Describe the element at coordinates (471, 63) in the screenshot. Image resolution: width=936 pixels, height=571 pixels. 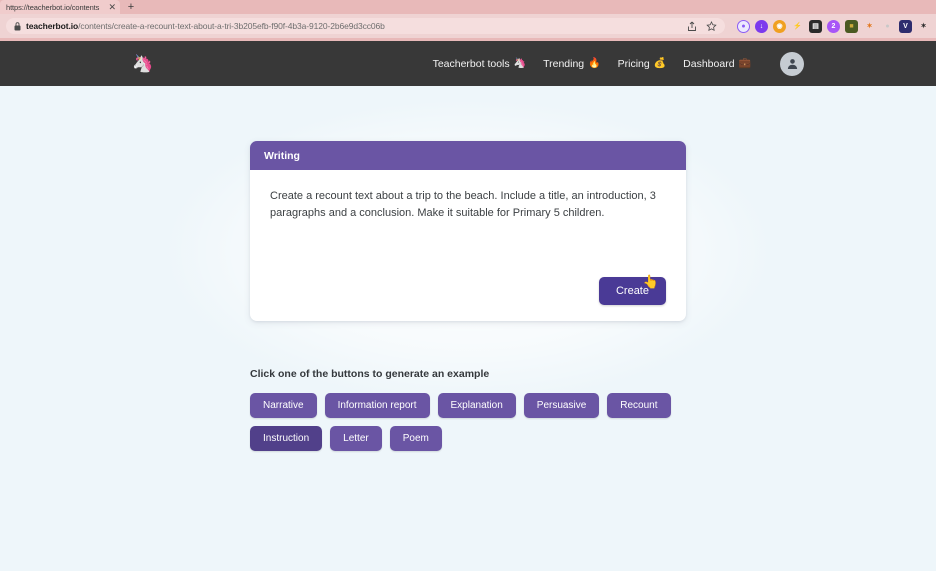
I see `nav-label: Teacherbot tools` at that location.